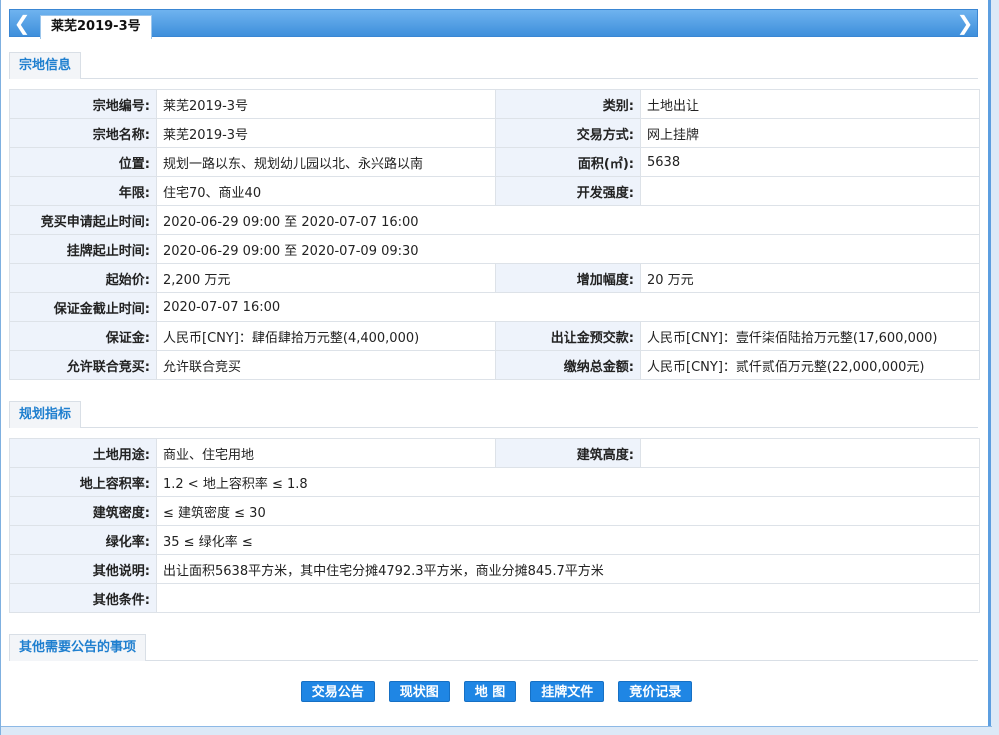  I want to click on start-price-value: 2,200 万元, so click(326, 278).